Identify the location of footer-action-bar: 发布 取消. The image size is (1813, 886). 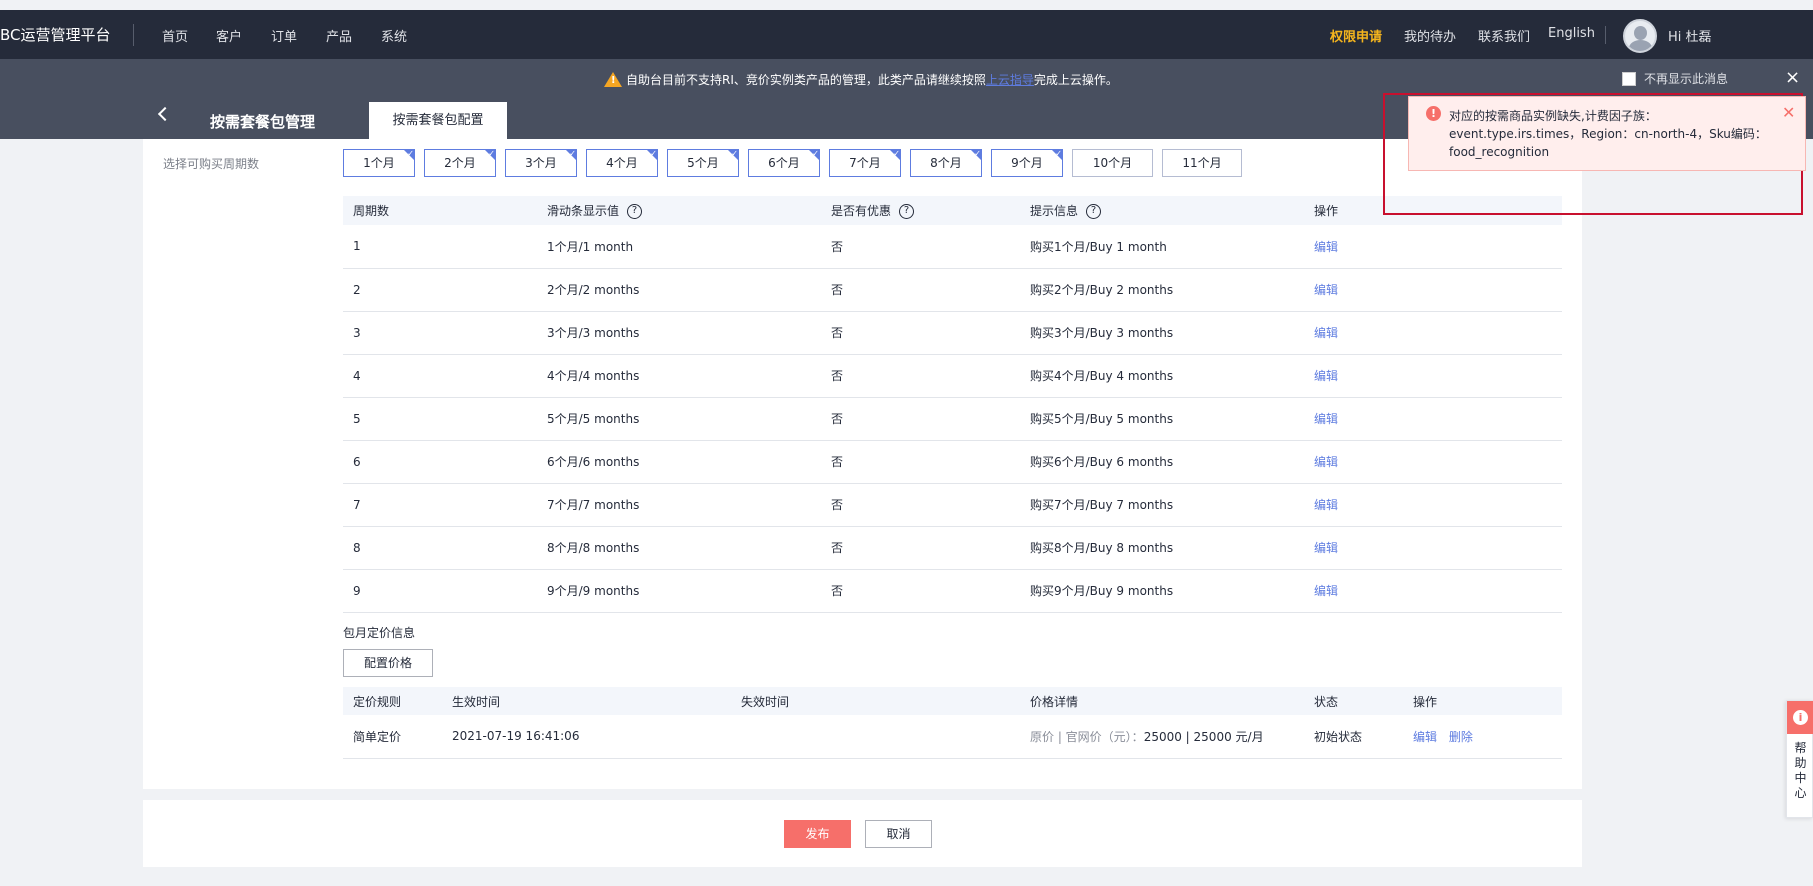
(862, 833).